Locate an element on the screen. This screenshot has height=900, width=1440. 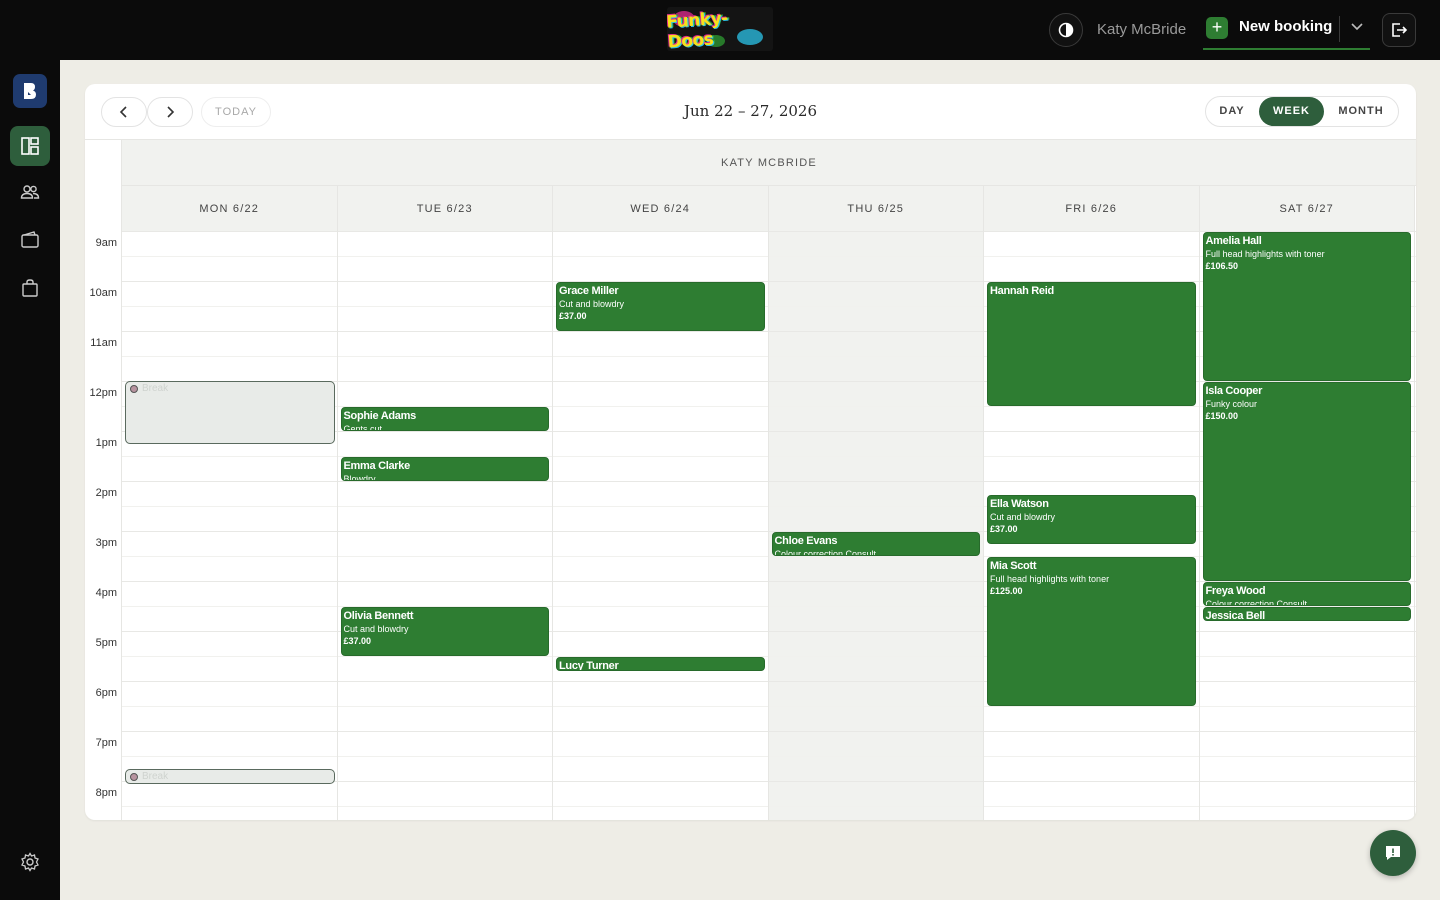
day-header: MON 6/22 is located at coordinates (230, 209).